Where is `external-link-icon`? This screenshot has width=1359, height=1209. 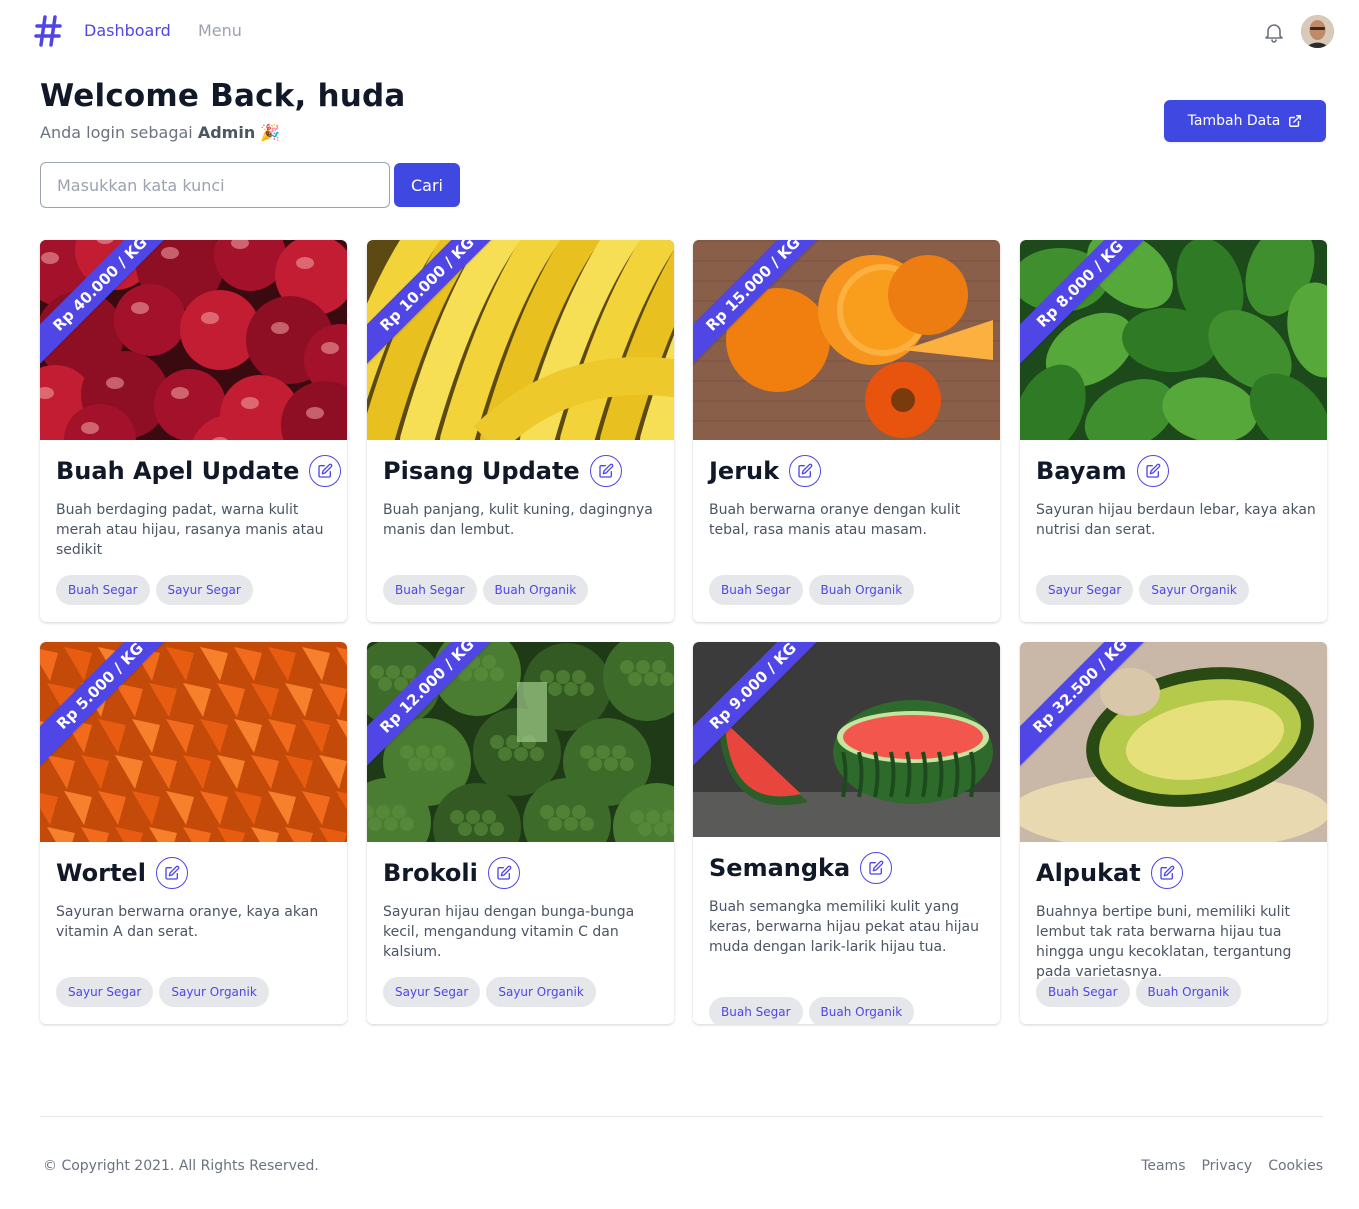 external-link-icon is located at coordinates (1295, 121).